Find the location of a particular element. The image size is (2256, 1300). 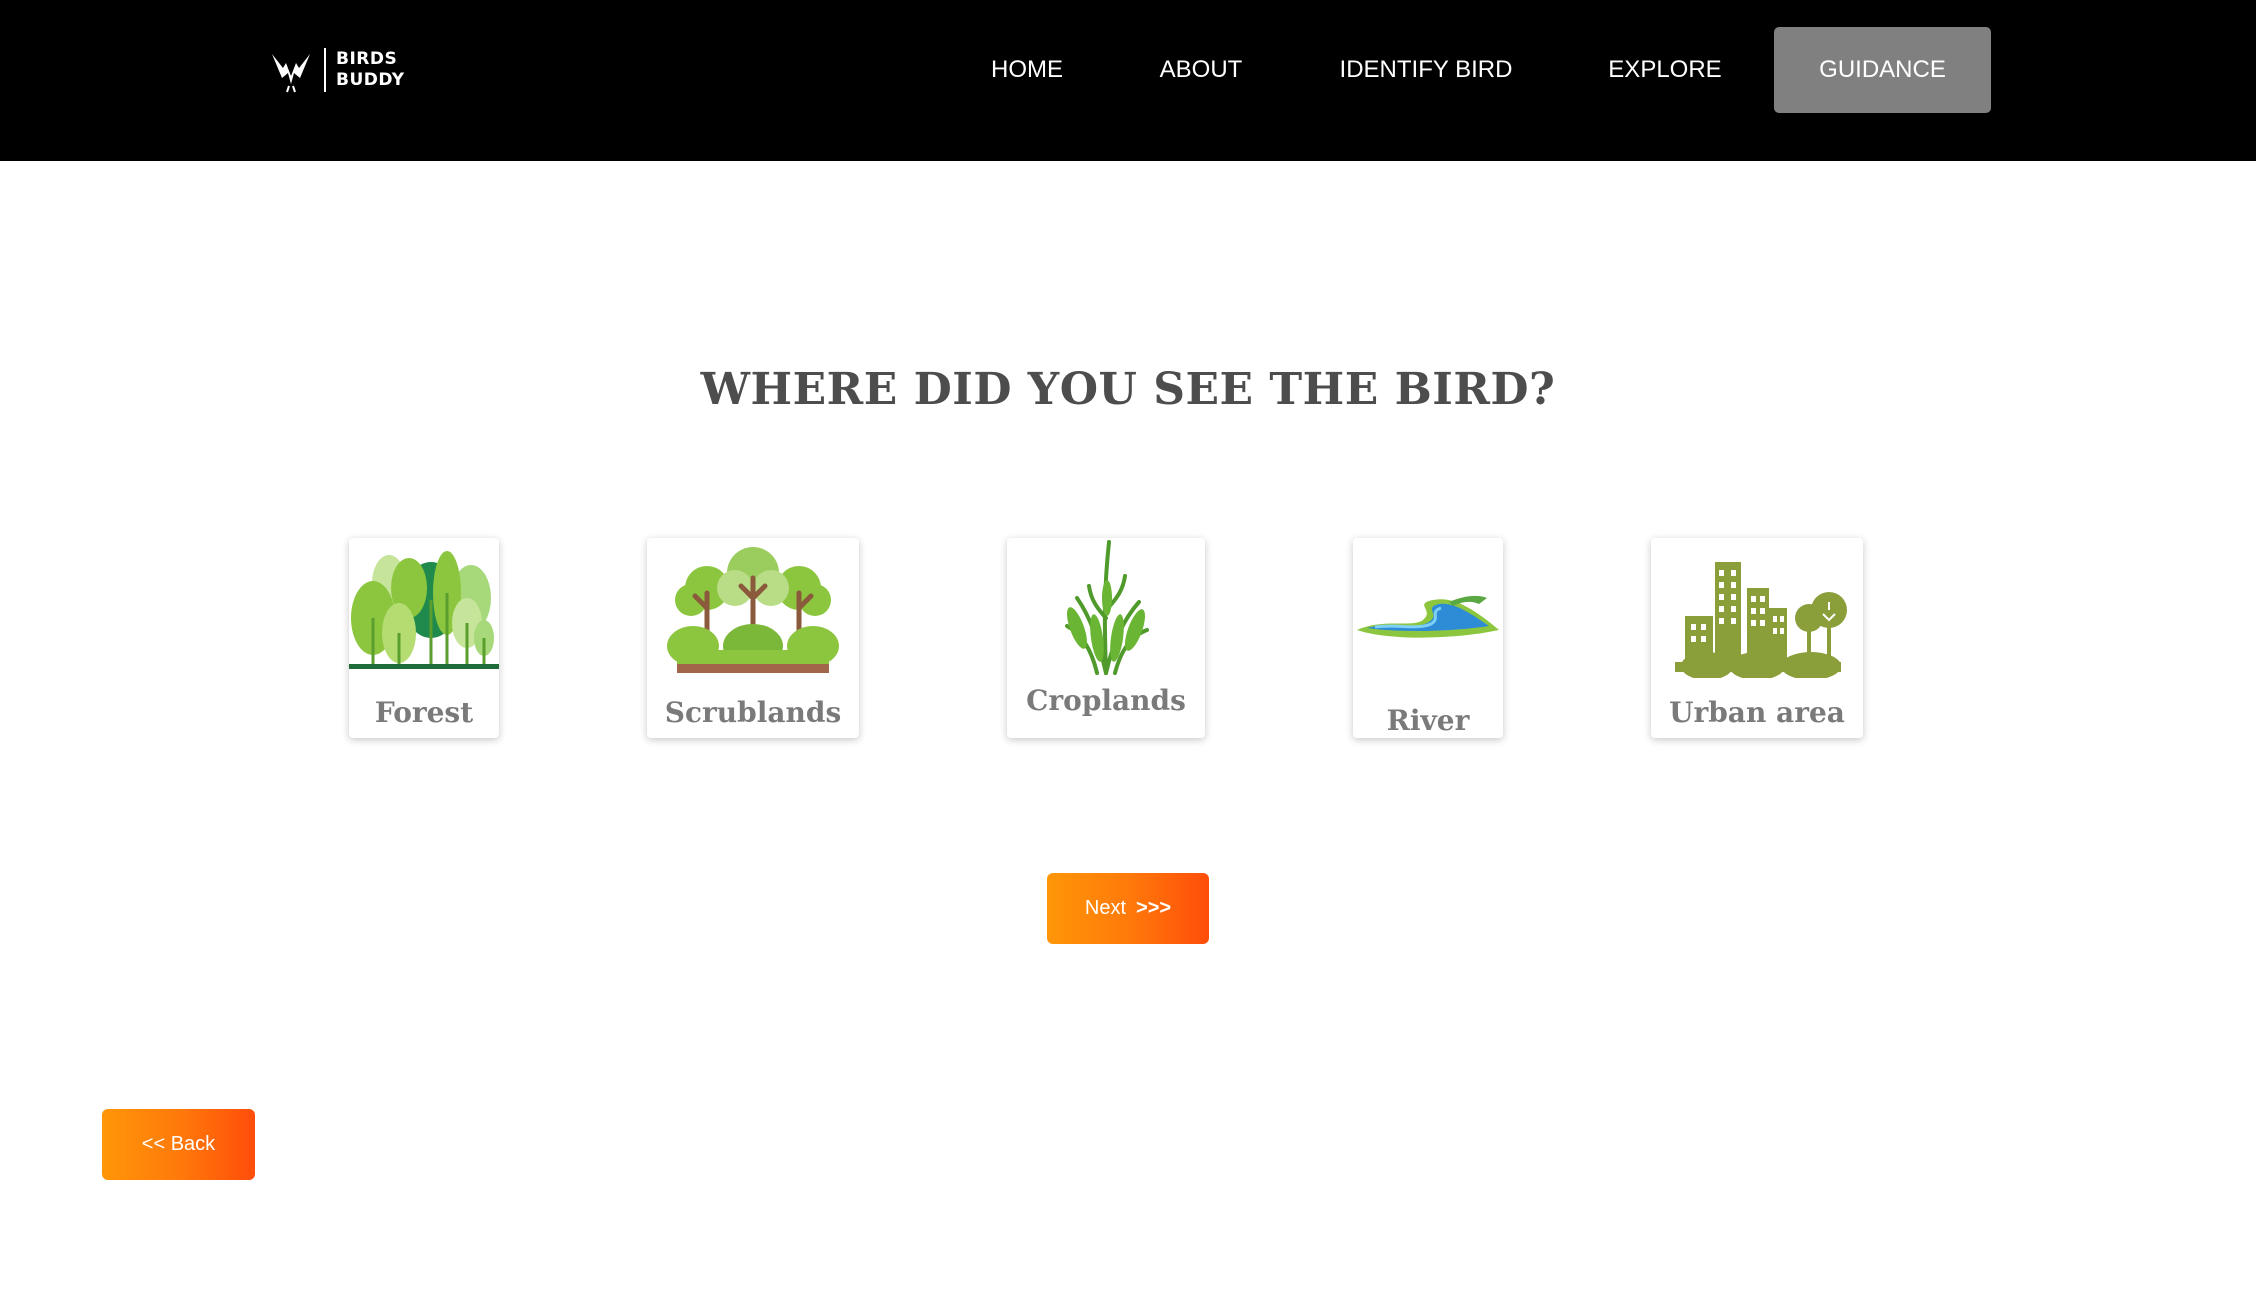

habitat-card-forest: Forest is located at coordinates (424, 638).